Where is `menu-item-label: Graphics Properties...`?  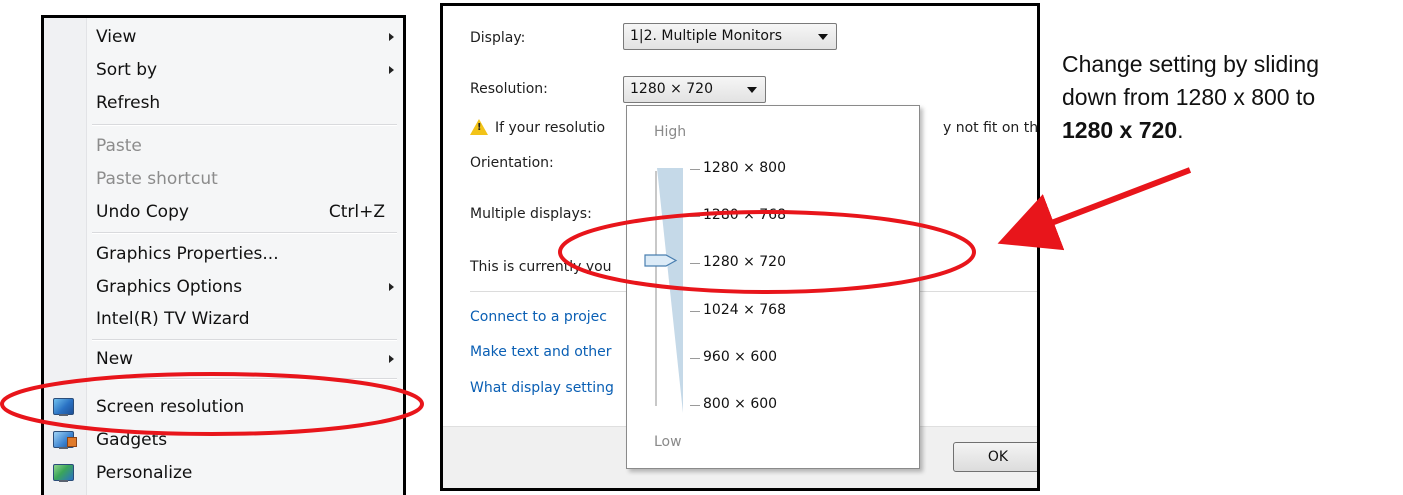
menu-item-label: Graphics Properties... is located at coordinates (187, 254).